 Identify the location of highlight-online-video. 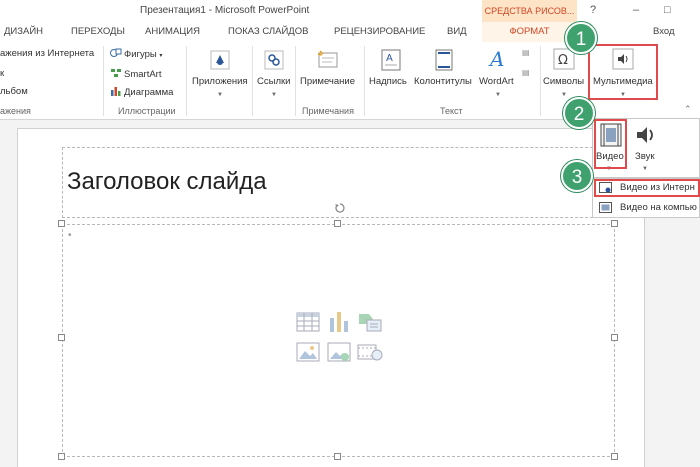
(647, 188).